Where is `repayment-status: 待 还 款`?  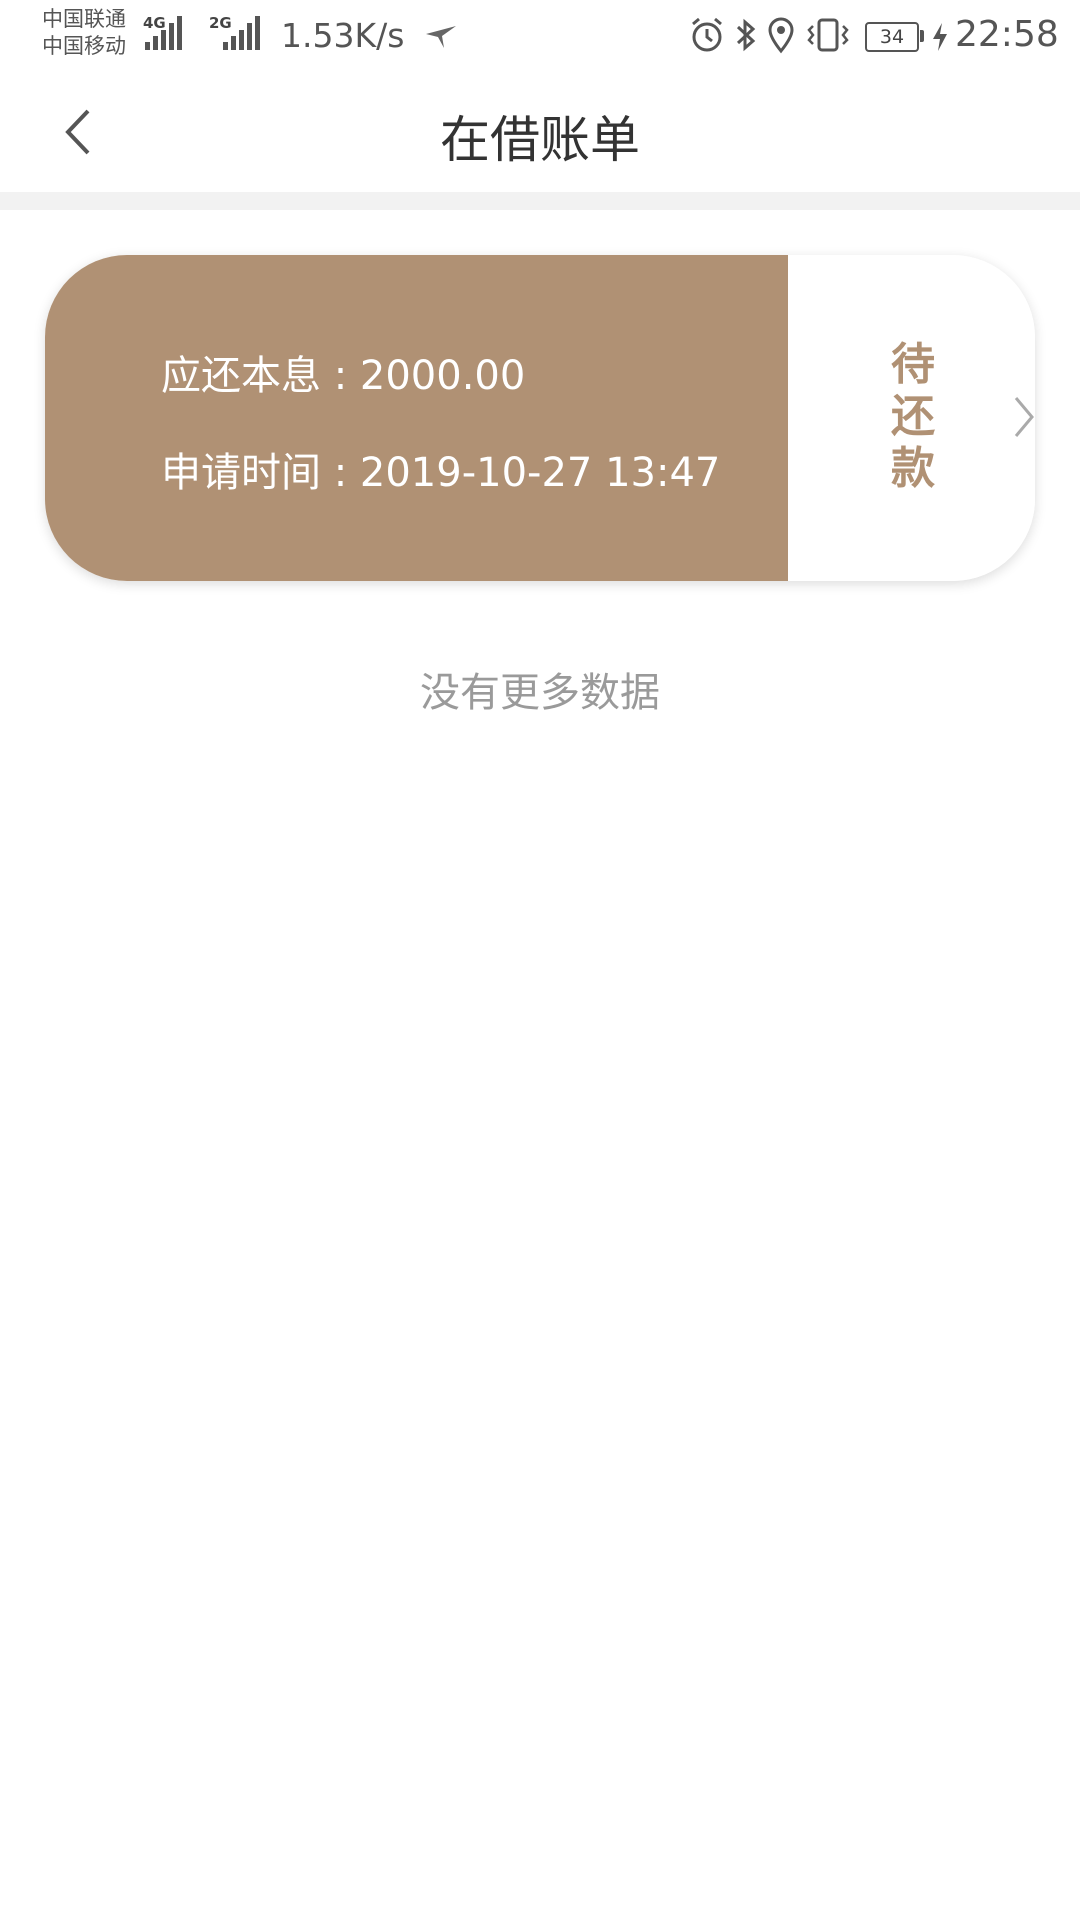
repayment-status: 待 还 款 is located at coordinates (913, 417).